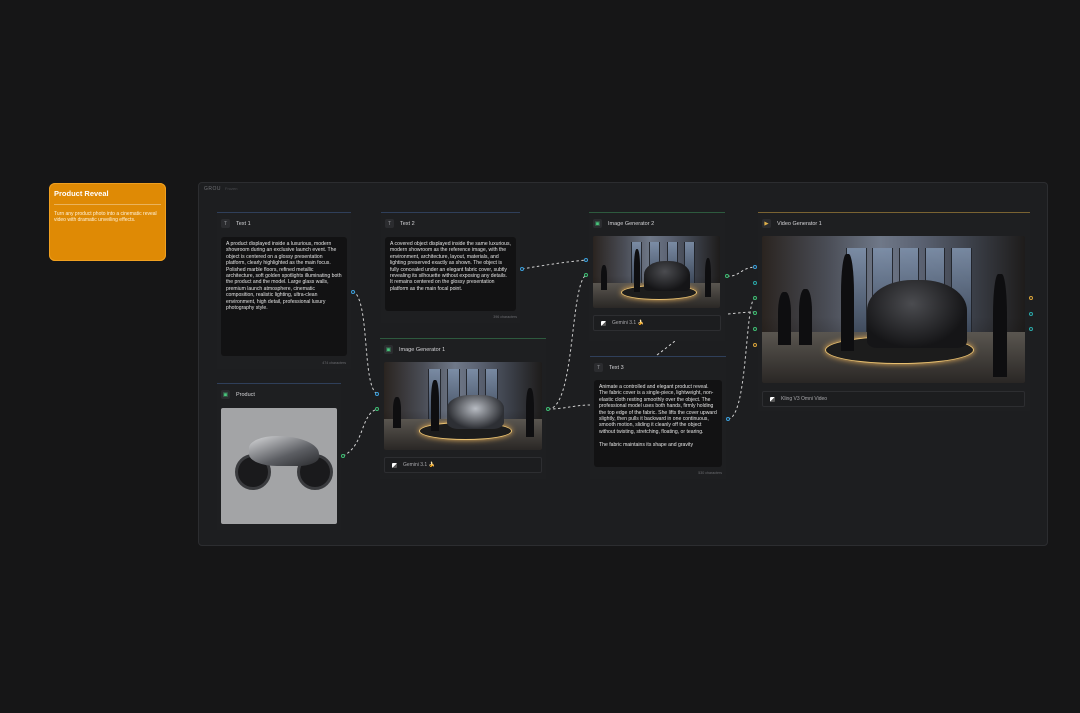 The height and width of the screenshot is (713, 1080). I want to click on node-title: Image Generator 2, so click(631, 223).